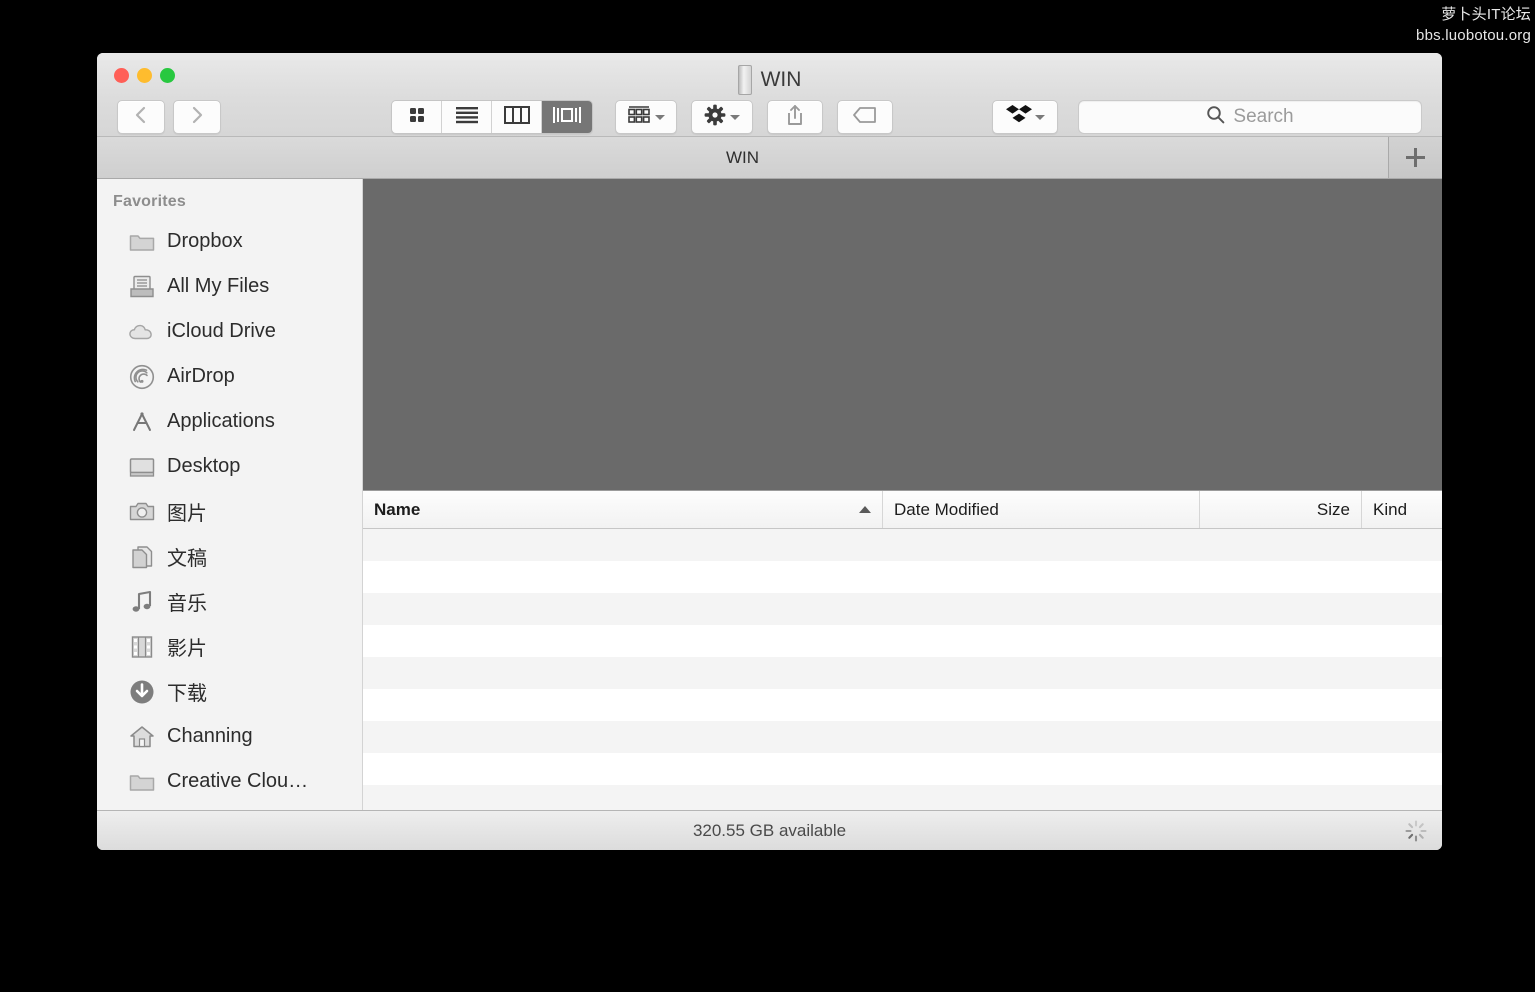 This screenshot has width=1535, height=992. I want to click on tab-bar: WIN, so click(769, 158).